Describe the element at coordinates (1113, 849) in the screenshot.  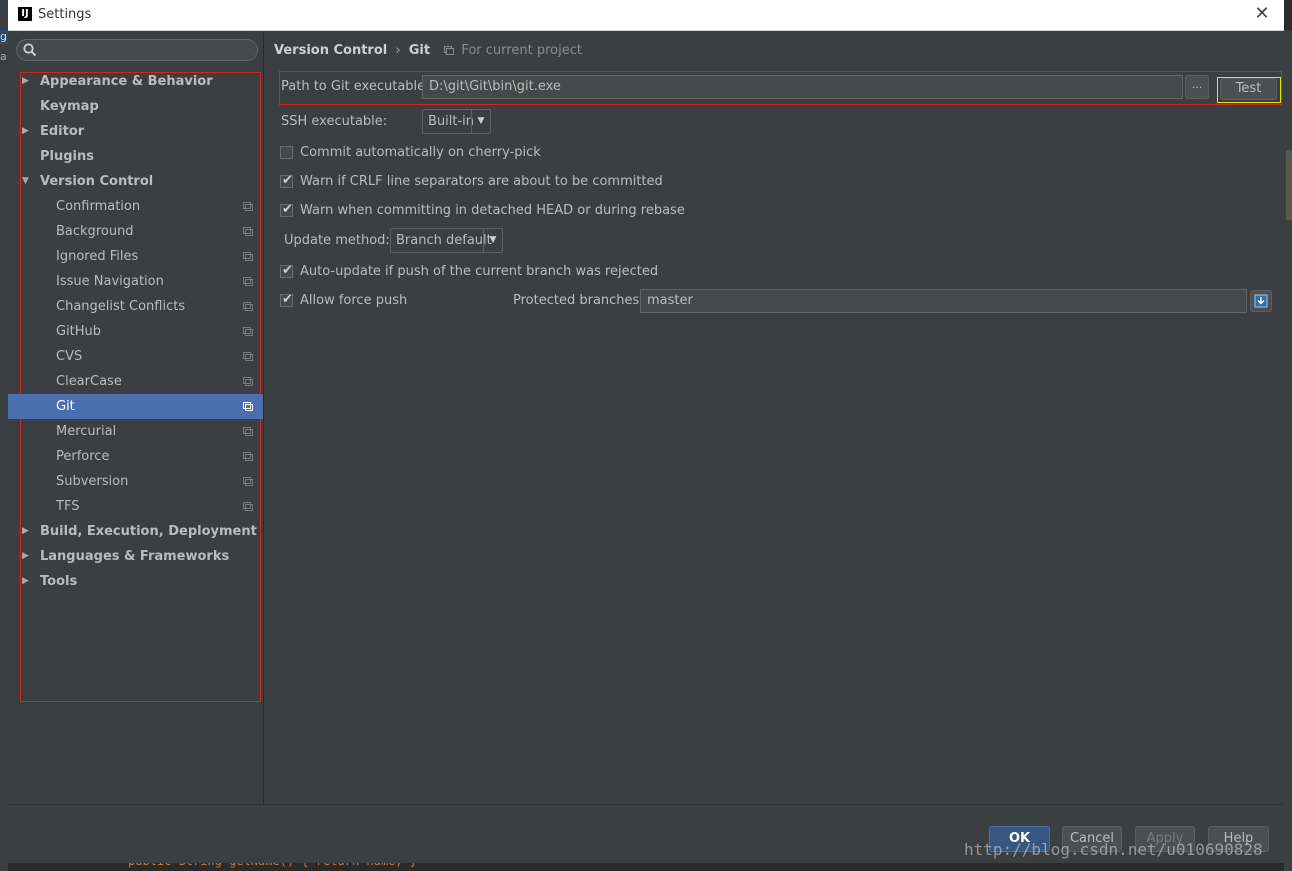
I see `watermark: http://blog.csdn.net/u010690828` at that location.